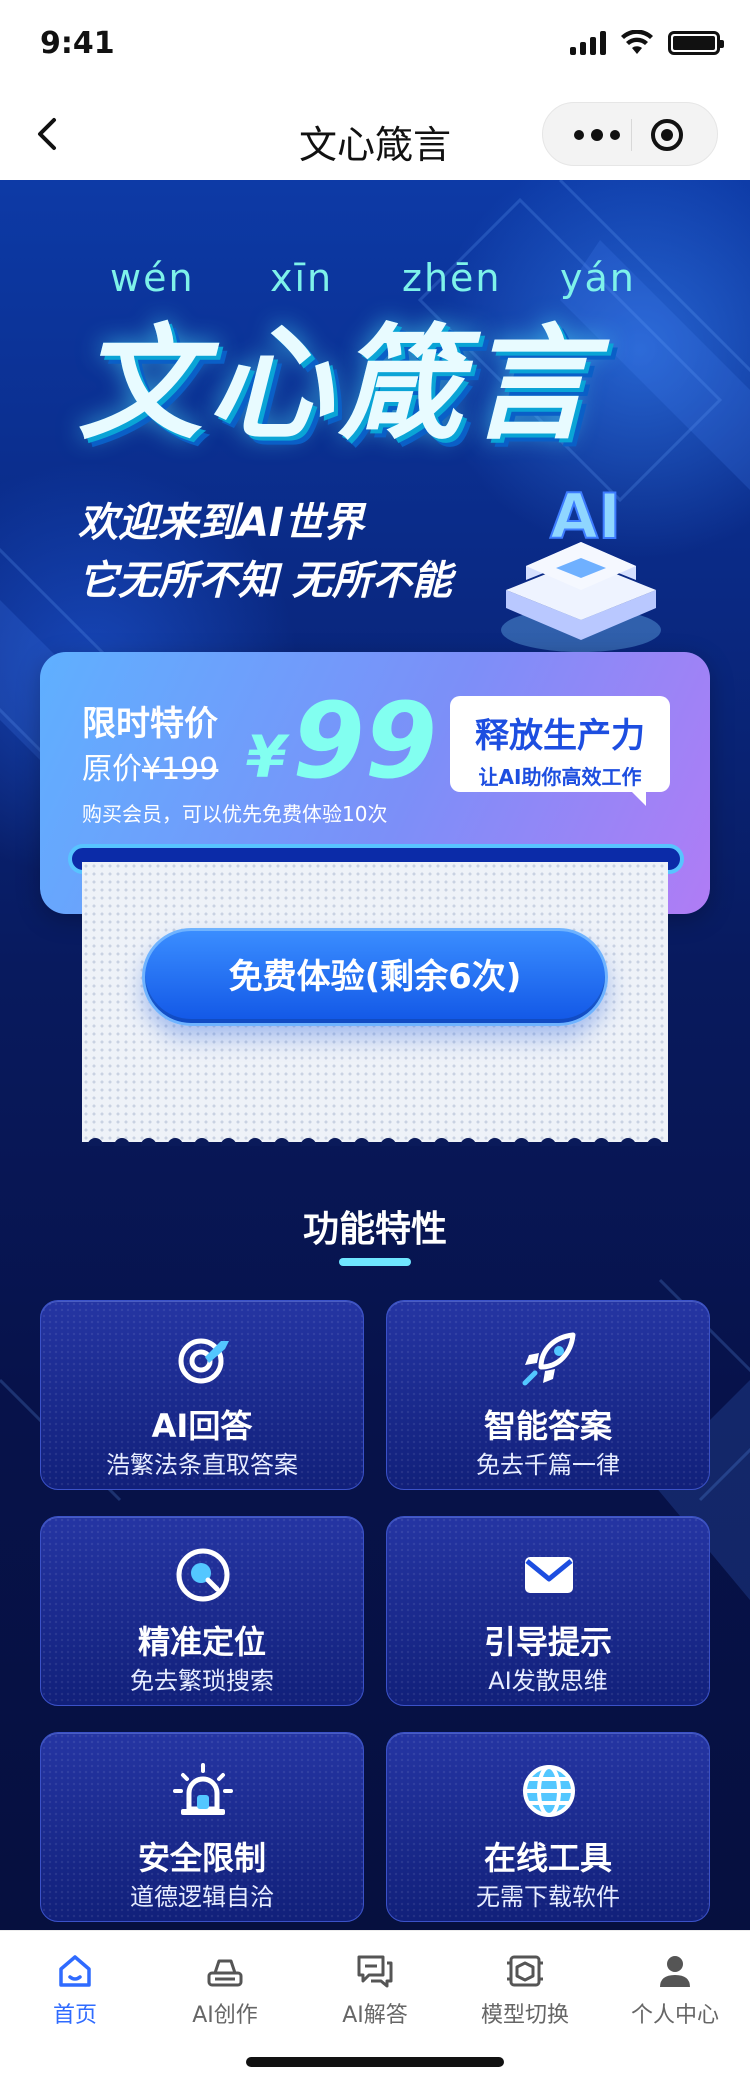  Describe the element at coordinates (342, 741) in the screenshot. I see `current-price: ¥99` at that location.